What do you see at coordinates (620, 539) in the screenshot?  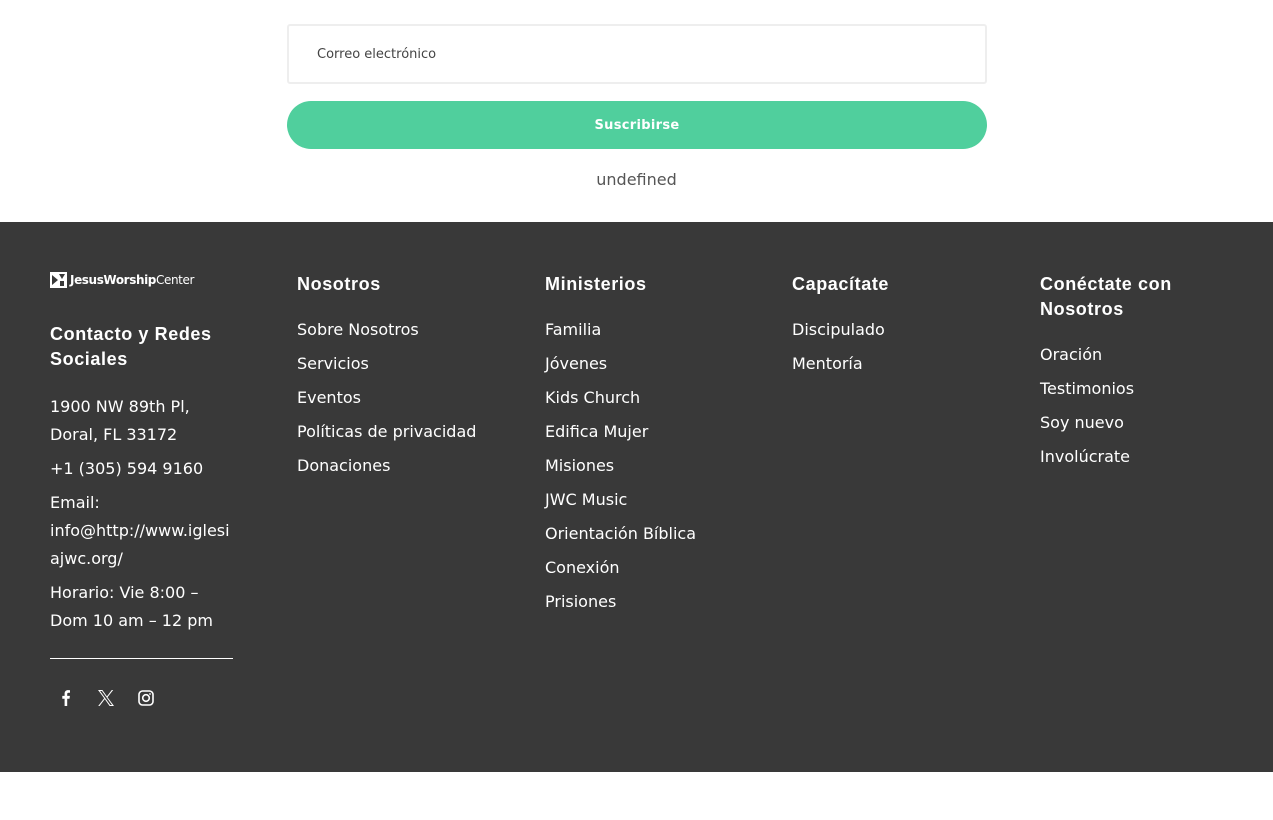 I see `footer-link: Orientación Bíblica` at bounding box center [620, 539].